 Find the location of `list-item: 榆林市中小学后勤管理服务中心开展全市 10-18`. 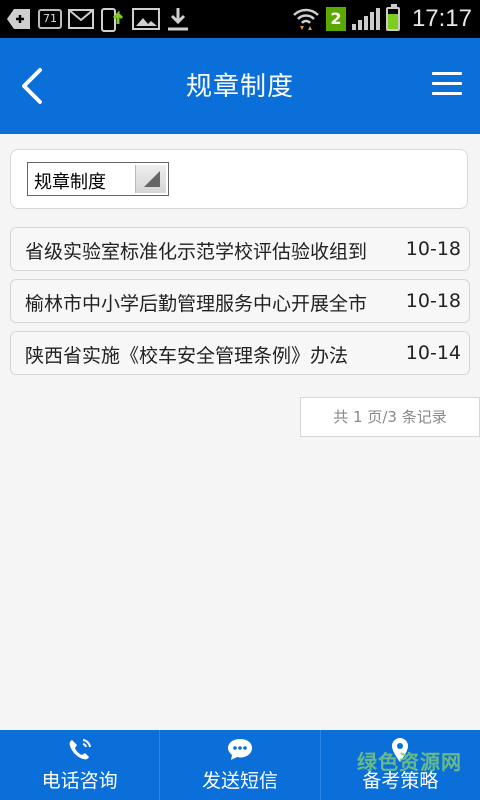

list-item: 榆林市中小学后勤管理服务中心开展全市 10-18 is located at coordinates (240, 301).